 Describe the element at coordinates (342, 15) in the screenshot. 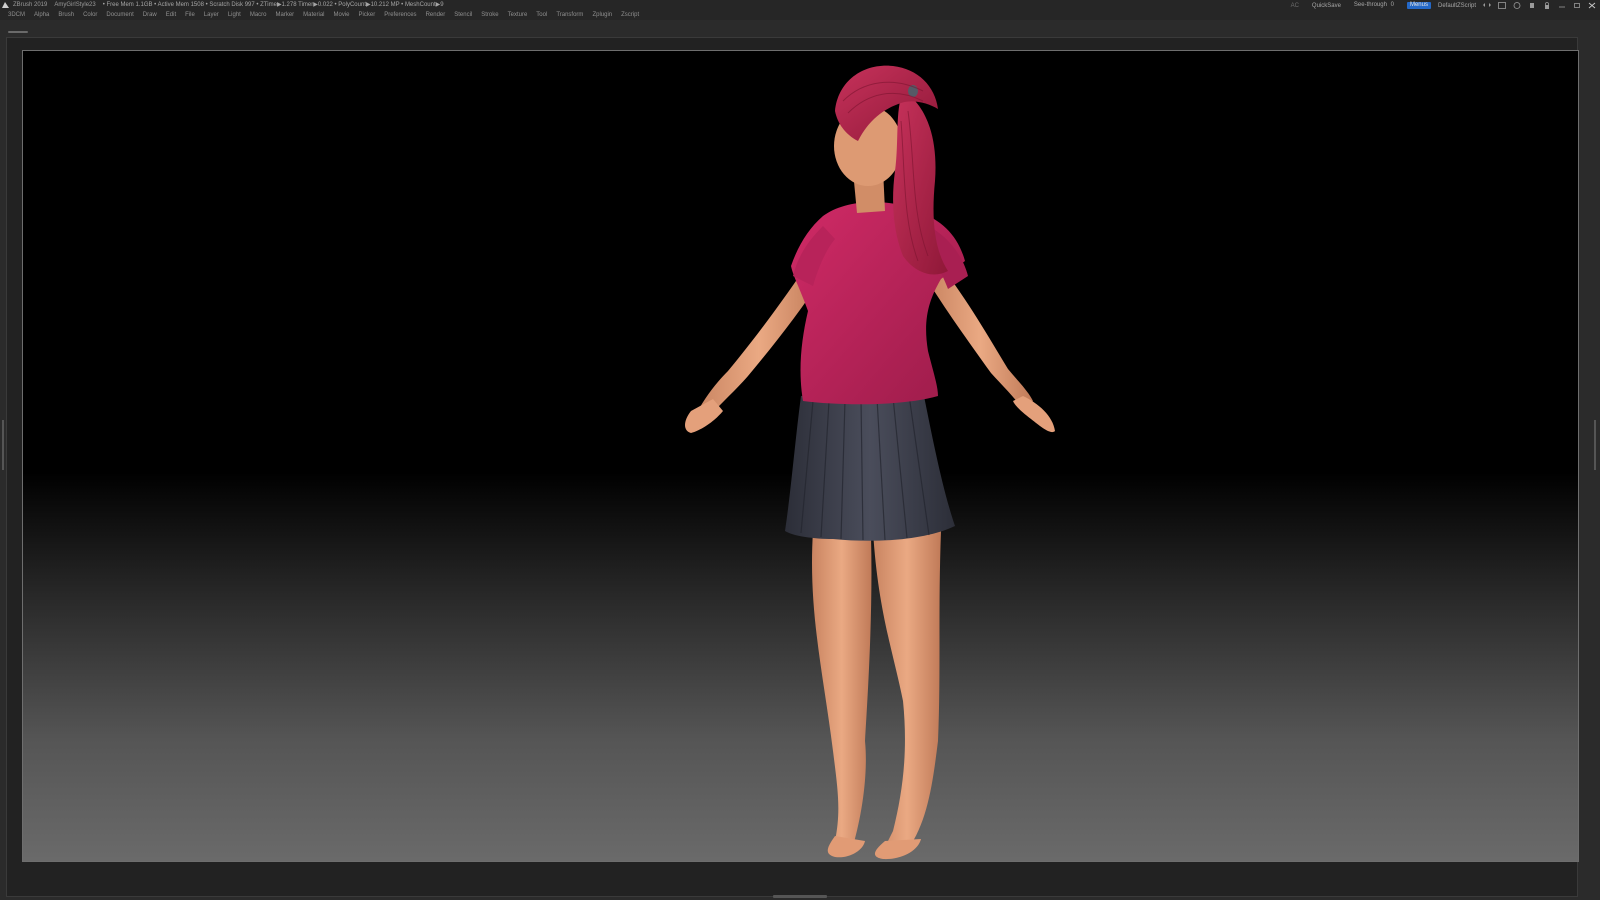

I see `menu-movie: Movie` at that location.